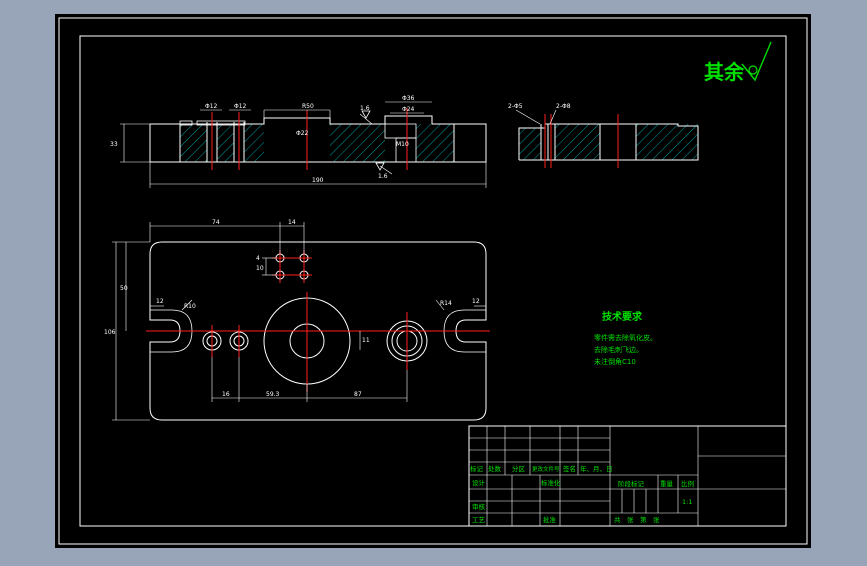  I want to click on dim-phi36: Φ36, so click(408, 98).